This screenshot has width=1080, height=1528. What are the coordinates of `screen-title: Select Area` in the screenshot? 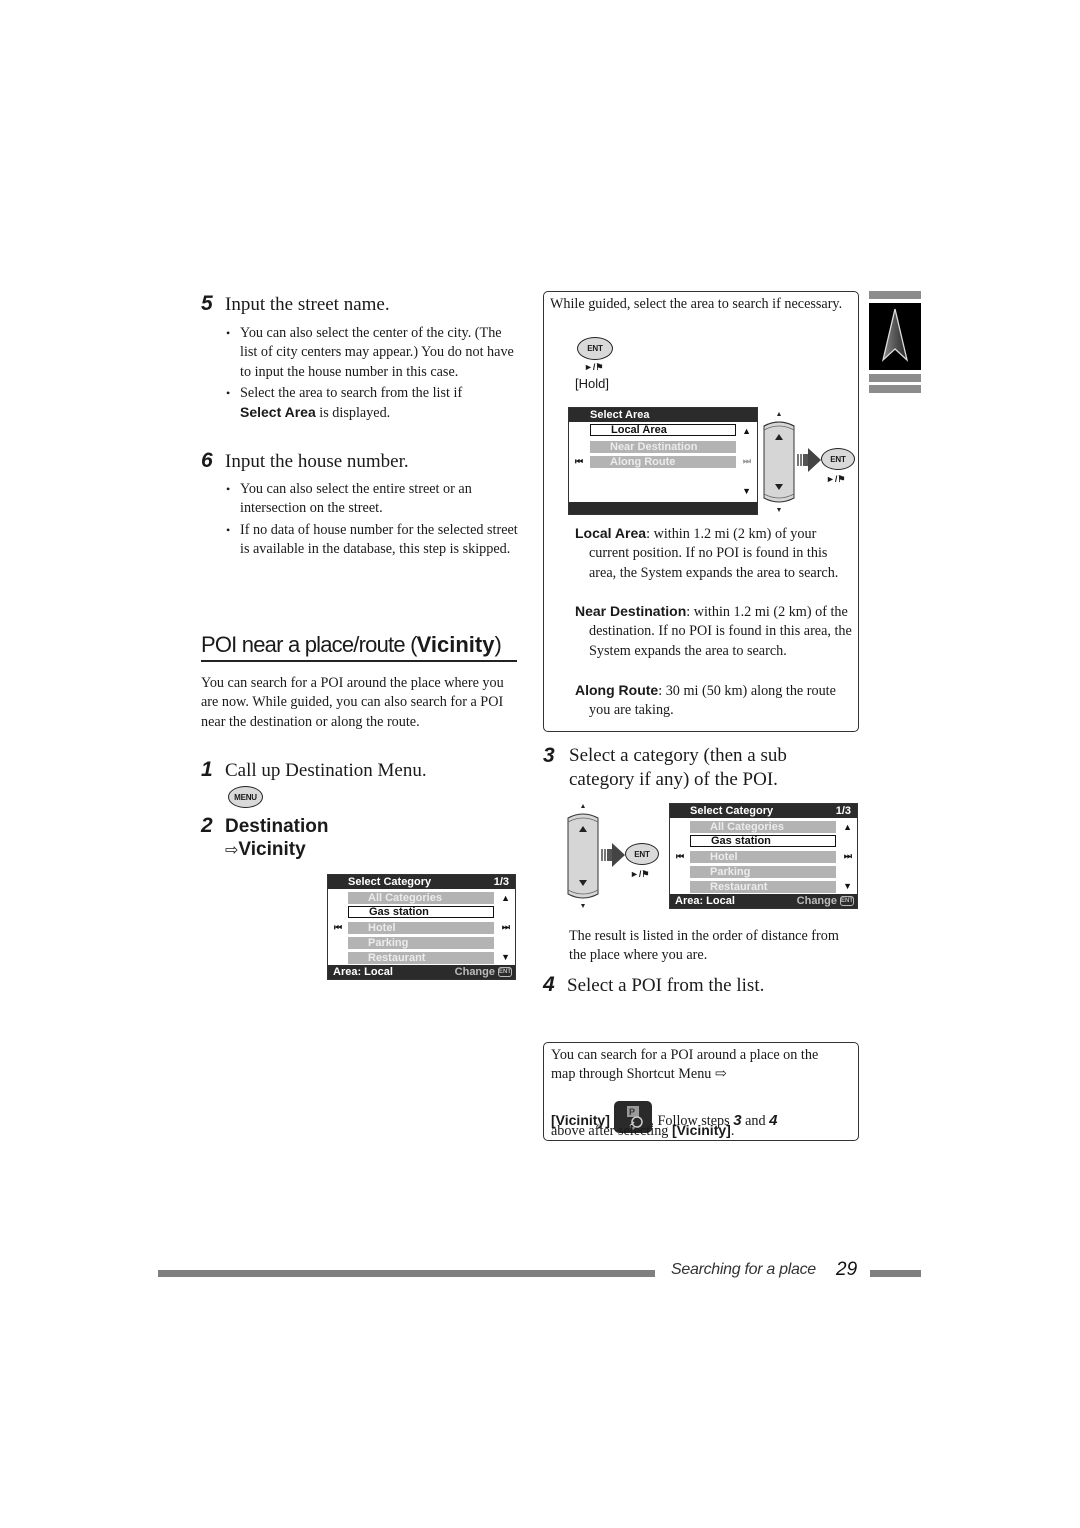 It's located at (620, 415).